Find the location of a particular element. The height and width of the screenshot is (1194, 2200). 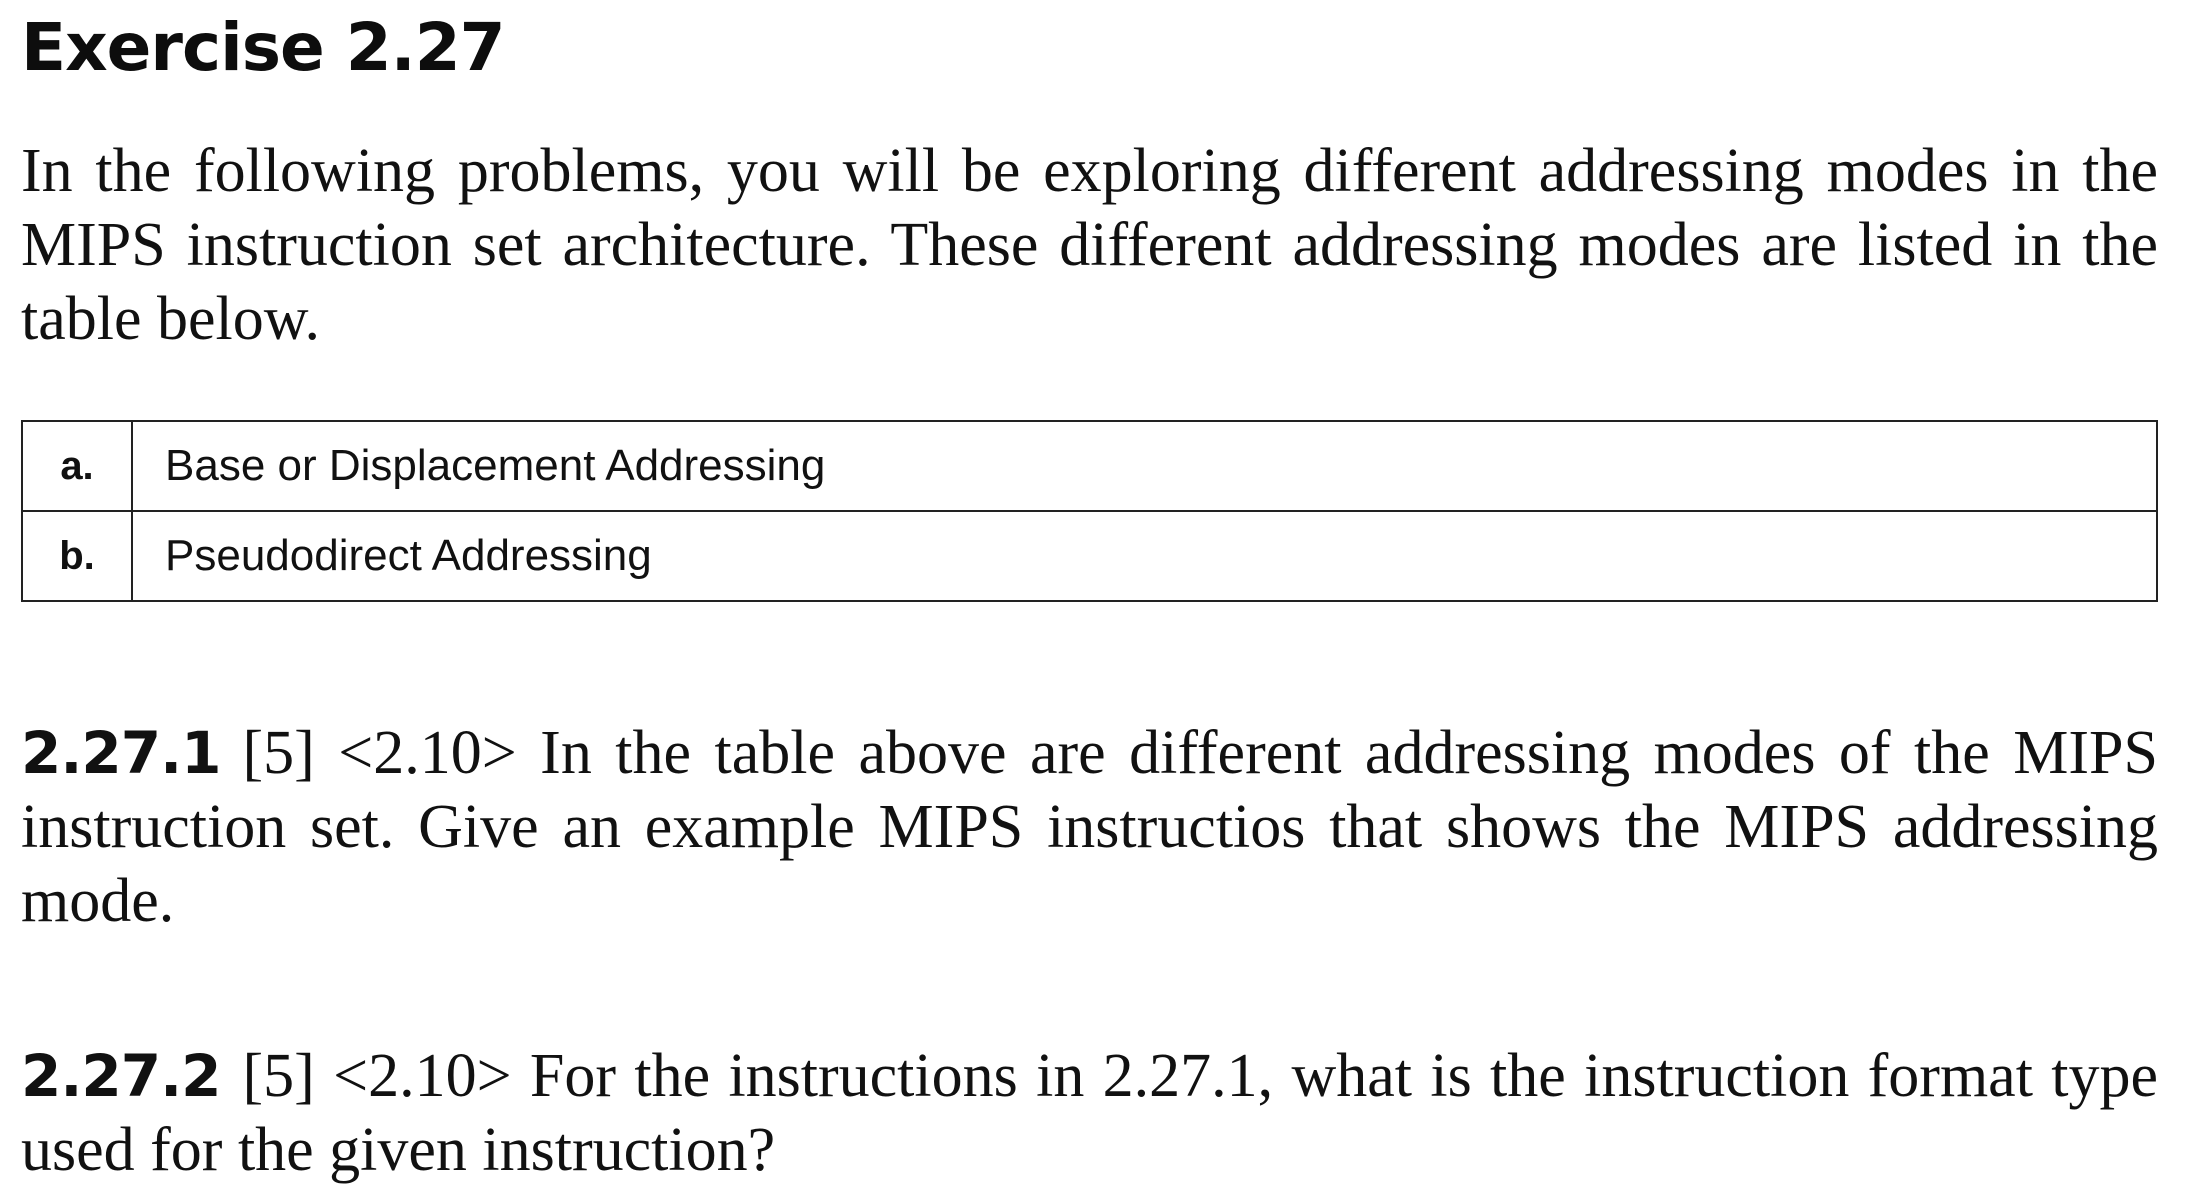

exercise-title: Exercise 2.27 is located at coordinates (263, 47).